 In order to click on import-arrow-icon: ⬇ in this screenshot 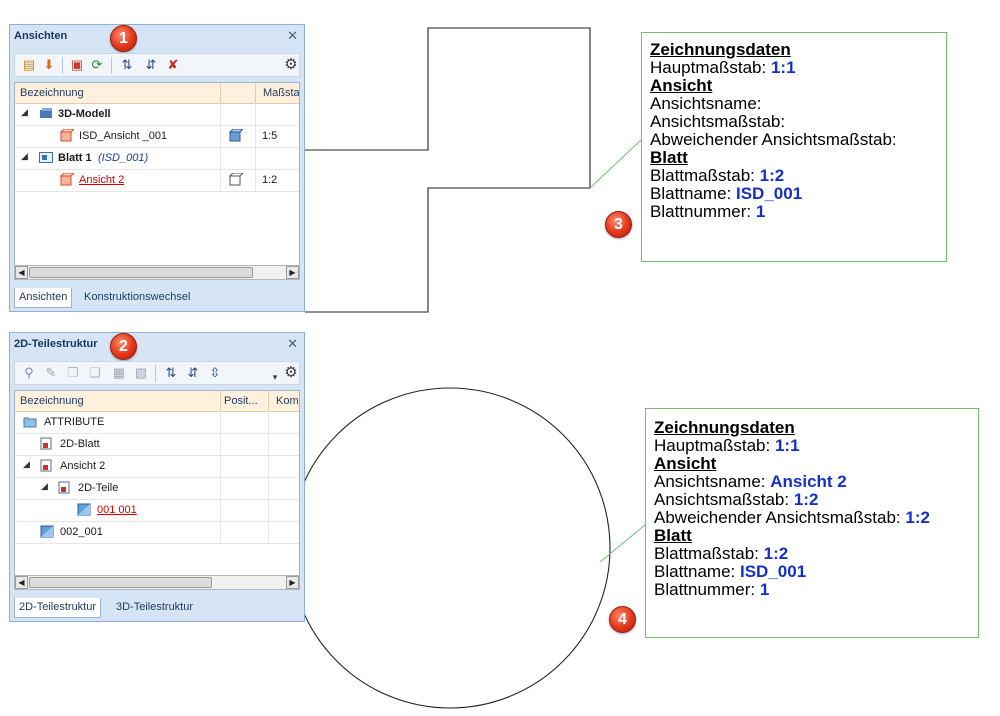, I will do `click(49, 65)`.